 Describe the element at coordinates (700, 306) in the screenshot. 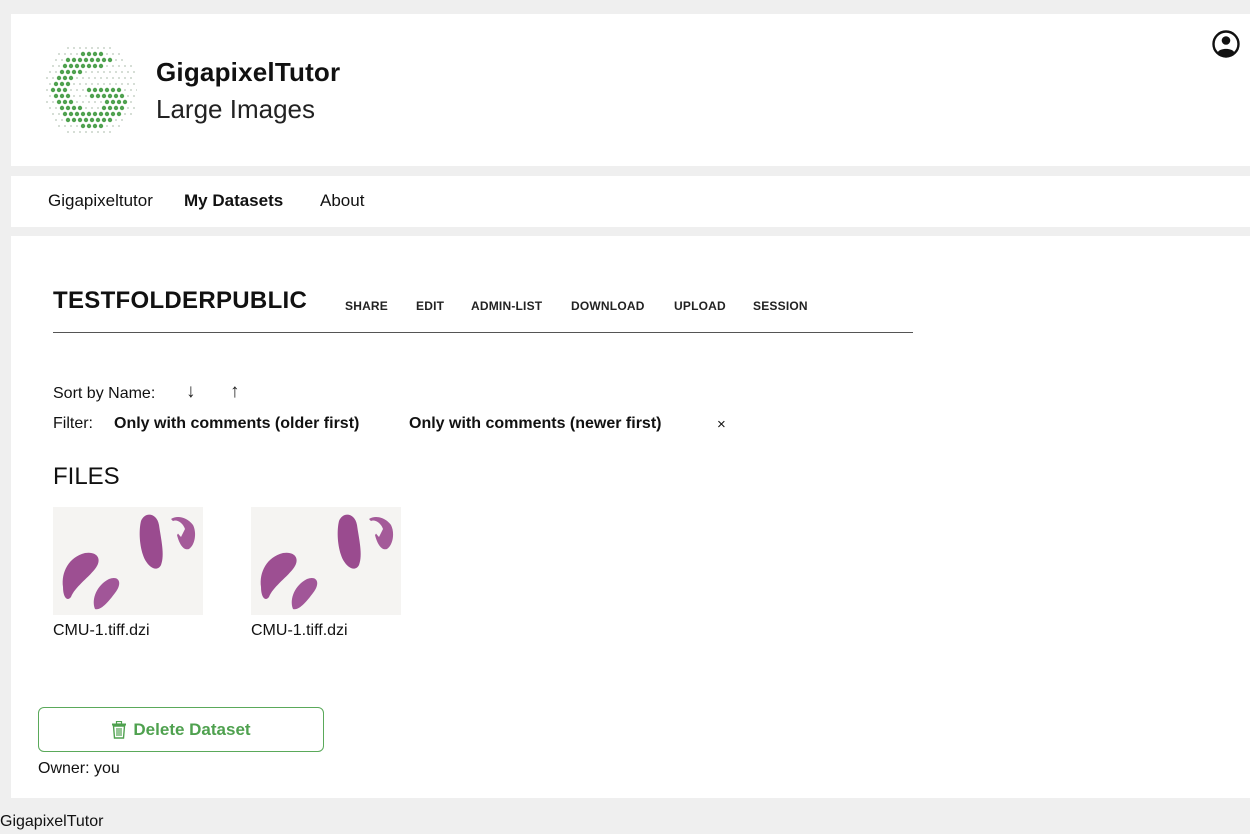

I see `upload-action: UPLOAD` at that location.